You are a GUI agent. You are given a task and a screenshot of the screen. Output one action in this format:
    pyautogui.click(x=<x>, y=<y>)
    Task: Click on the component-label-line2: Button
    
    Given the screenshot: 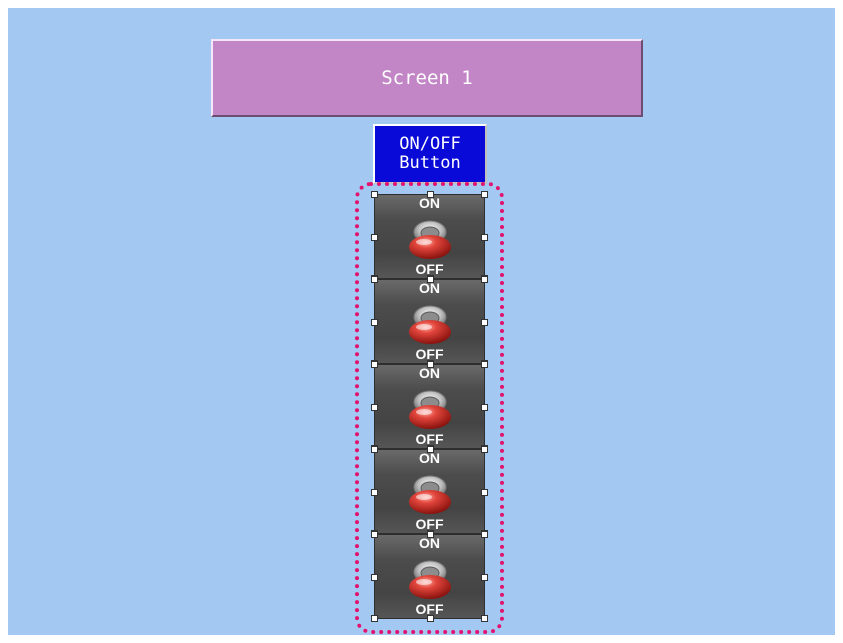 What is the action you would take?
    pyautogui.click(x=430, y=163)
    